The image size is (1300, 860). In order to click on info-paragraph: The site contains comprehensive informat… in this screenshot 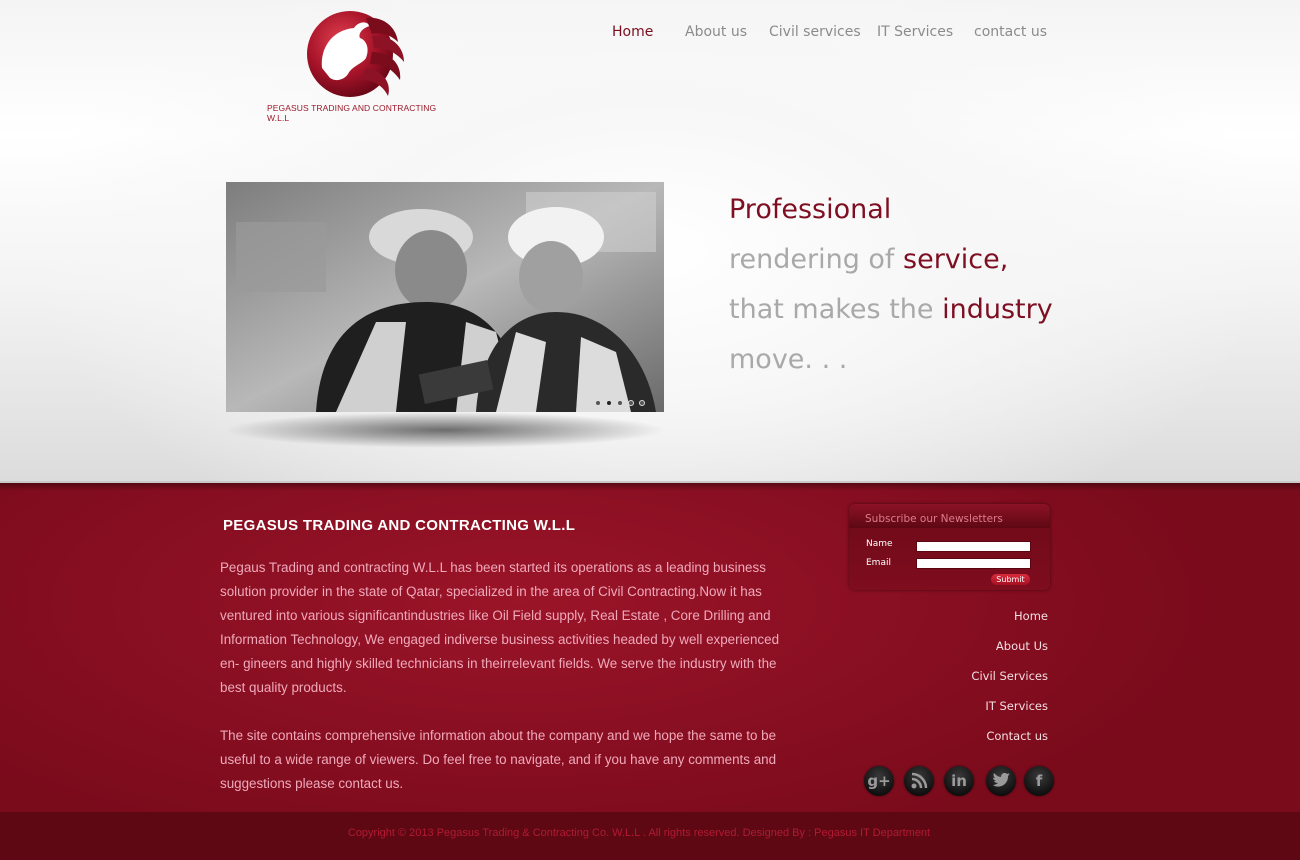, I will do `click(498, 759)`.